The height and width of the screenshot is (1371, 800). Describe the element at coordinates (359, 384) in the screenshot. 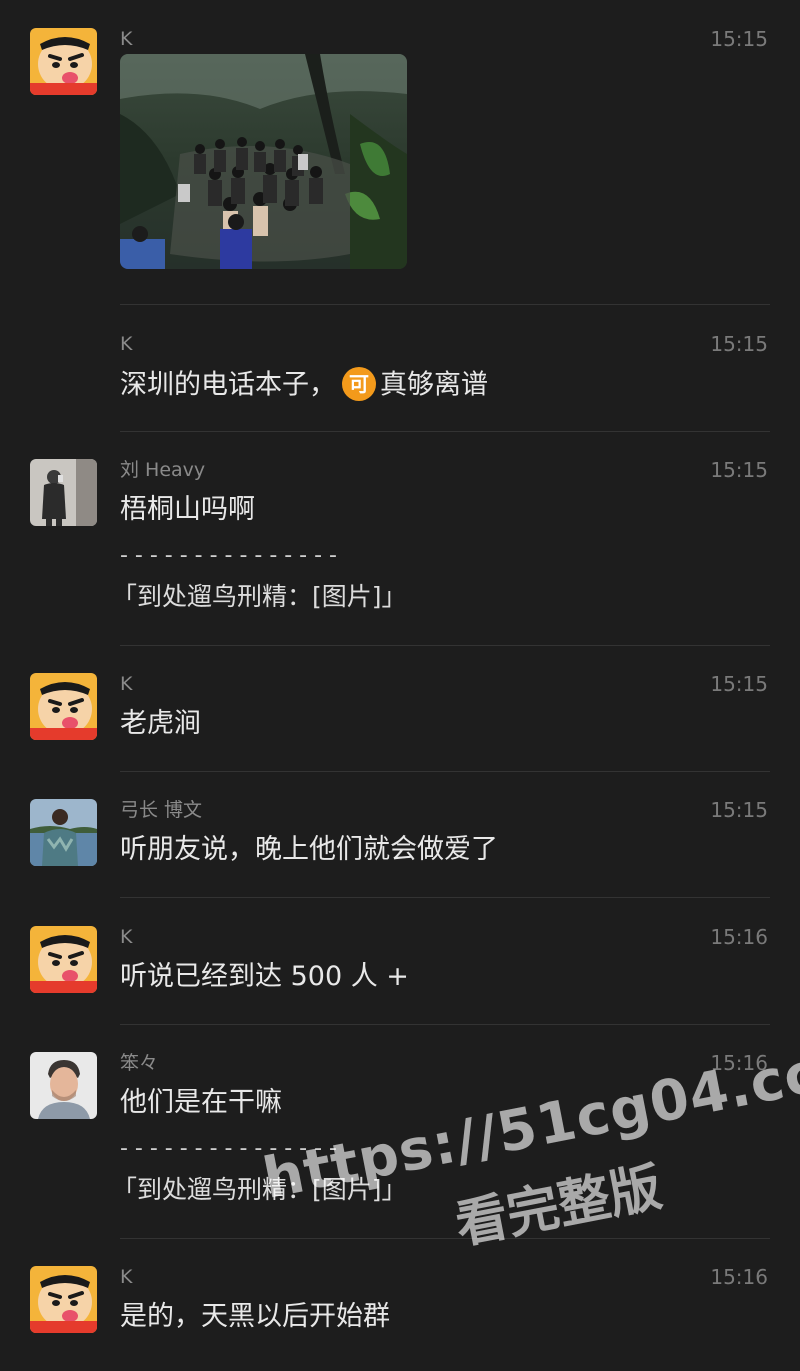

I see `ke-emoji-icon: 可` at that location.